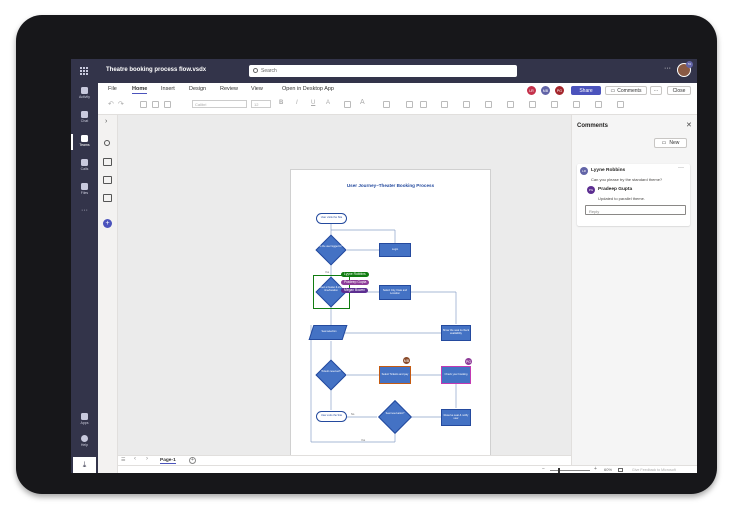 The image size is (730, 508). Describe the element at coordinates (531, 90) in the screenshot. I see `presence-avatar-1: LR` at that location.